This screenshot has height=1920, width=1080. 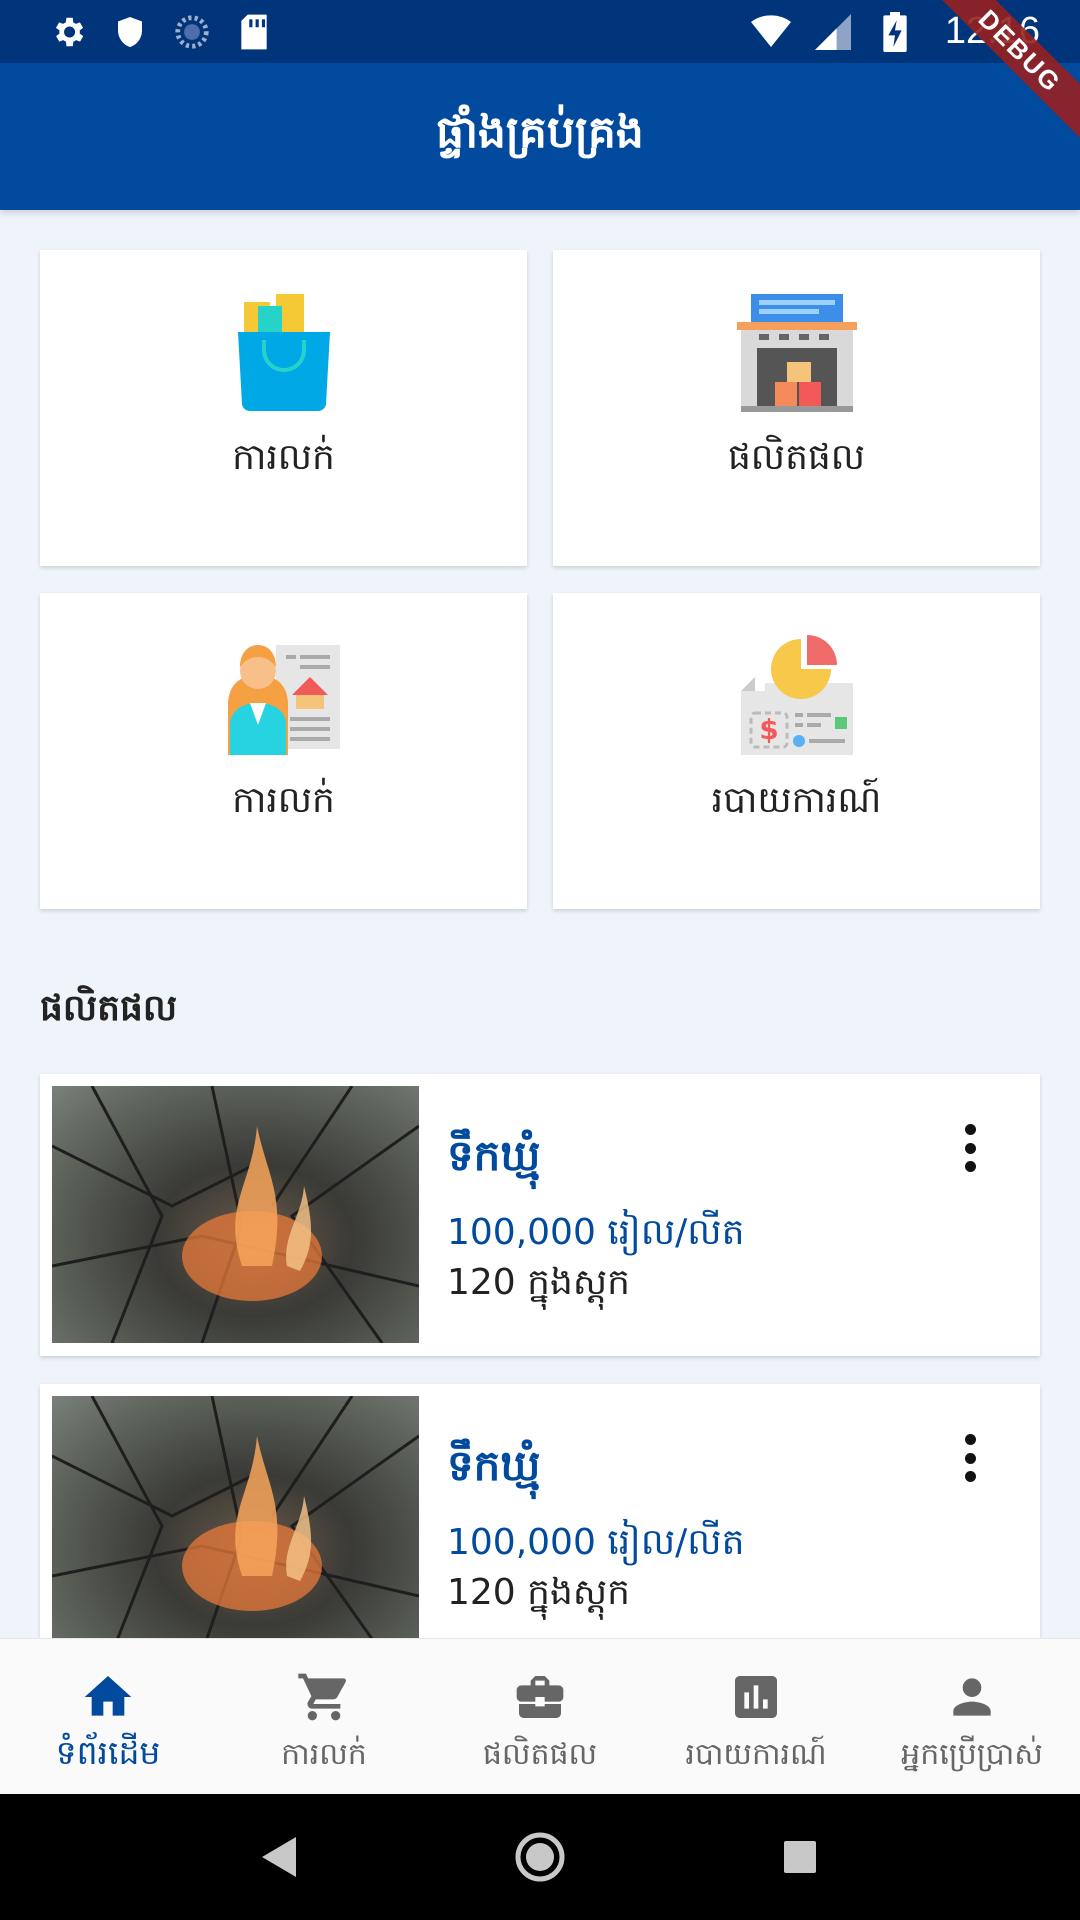 I want to click on battery-charging-icon, so click(x=895, y=31).